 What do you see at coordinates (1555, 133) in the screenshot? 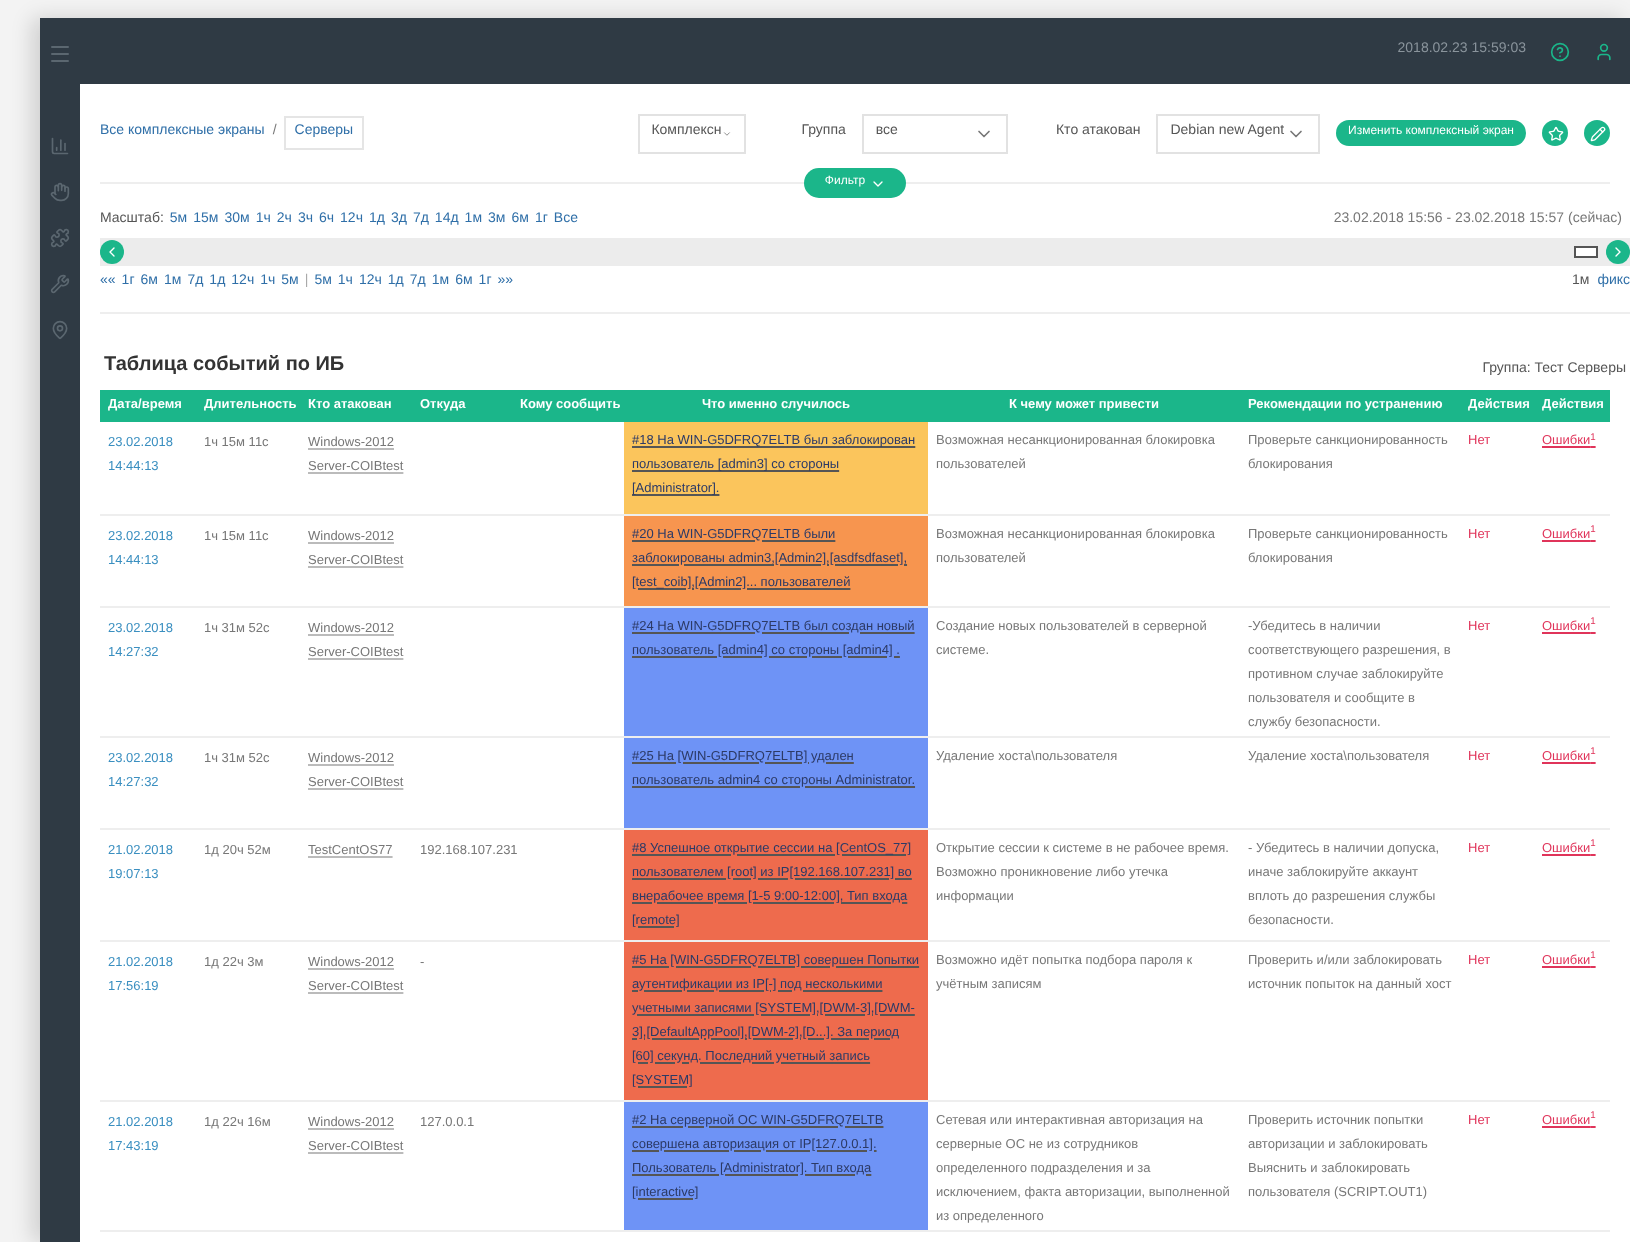
I see `star-button` at bounding box center [1555, 133].